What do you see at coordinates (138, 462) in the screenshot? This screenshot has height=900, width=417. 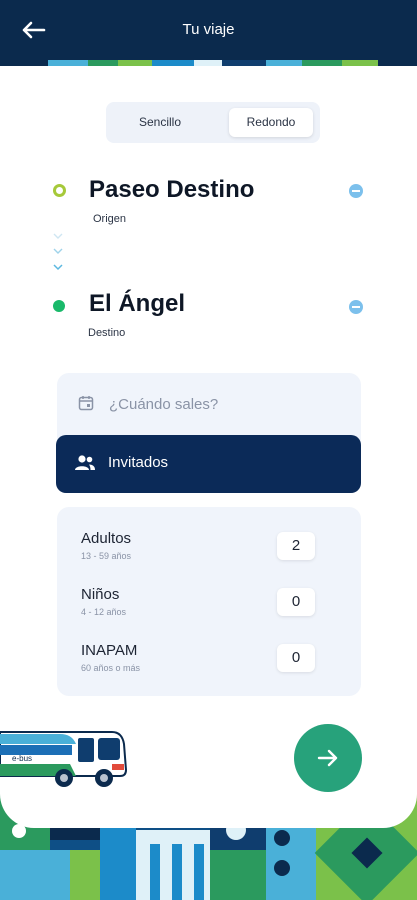 I see `guests-label: Invitados` at bounding box center [138, 462].